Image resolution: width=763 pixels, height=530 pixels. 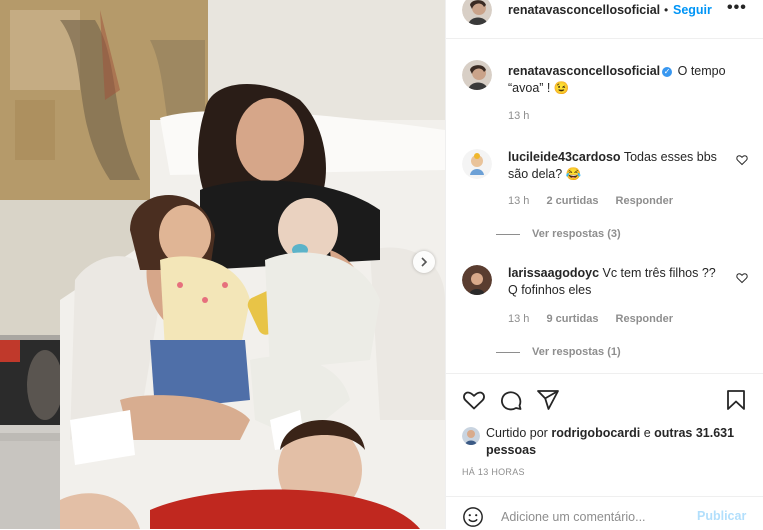 What do you see at coordinates (737, 8) in the screenshot?
I see `more-options-icon: •••` at bounding box center [737, 8].